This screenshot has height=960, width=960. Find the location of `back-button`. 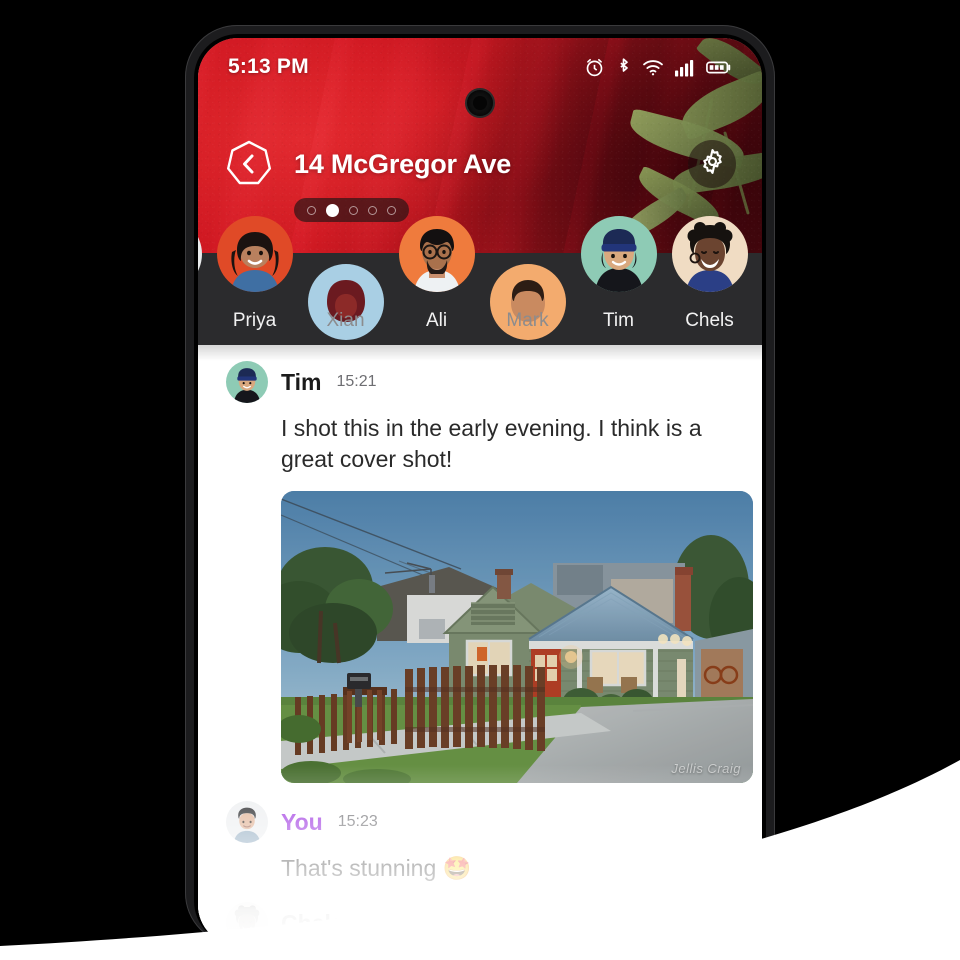

back-button is located at coordinates (249, 164).